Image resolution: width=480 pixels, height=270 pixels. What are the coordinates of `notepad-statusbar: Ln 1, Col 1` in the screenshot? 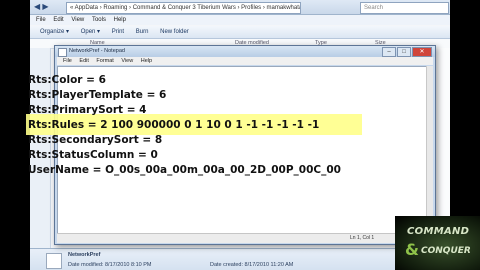 It's located at (245, 238).